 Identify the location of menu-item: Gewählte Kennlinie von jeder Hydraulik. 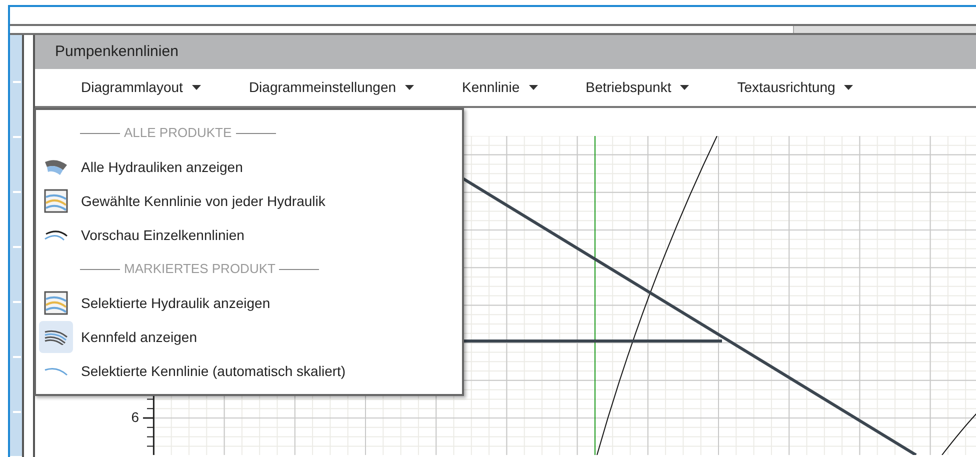
(249, 201).